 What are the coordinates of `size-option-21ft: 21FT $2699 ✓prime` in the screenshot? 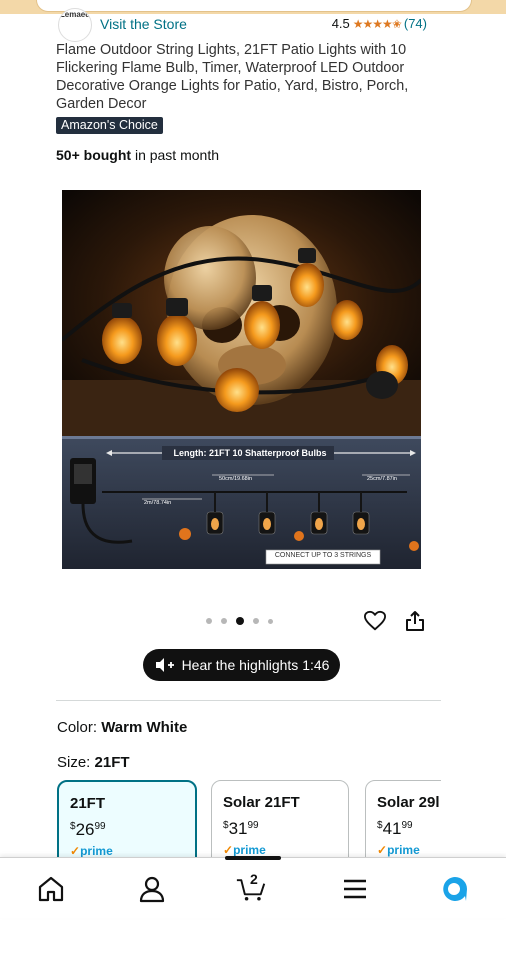 It's located at (127, 820).